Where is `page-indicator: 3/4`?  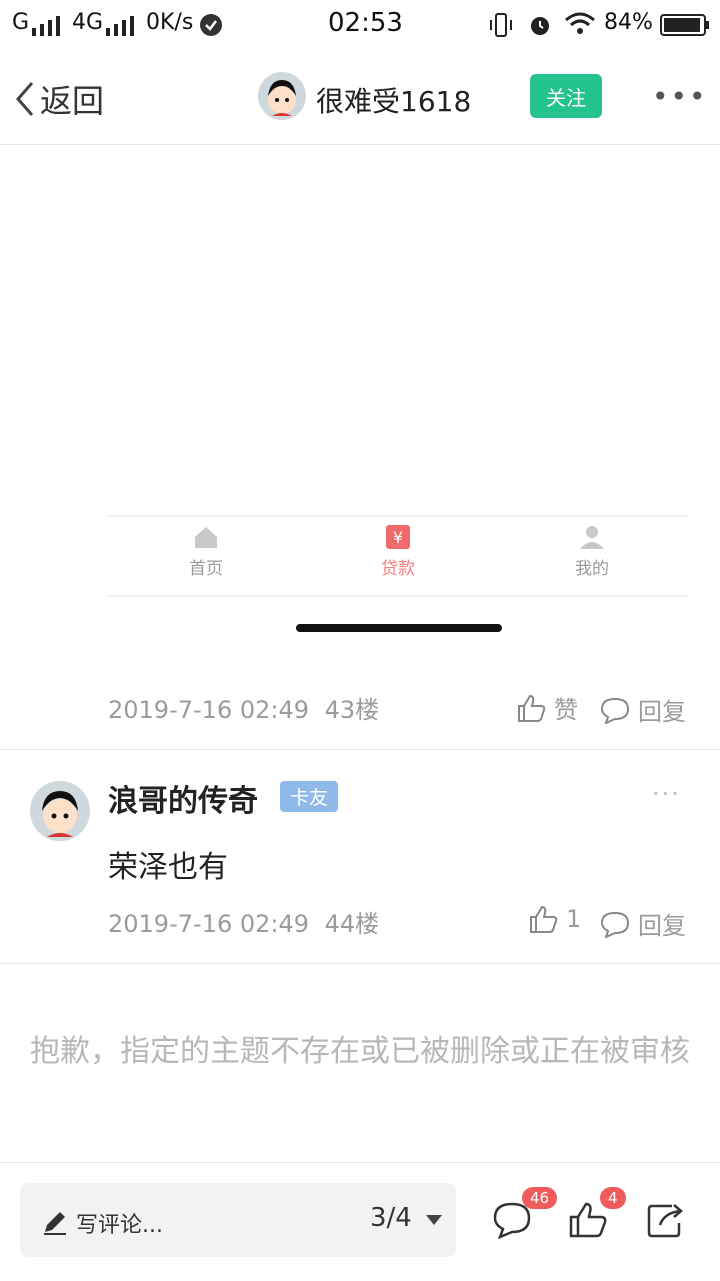 page-indicator: 3/4 is located at coordinates (391, 1218).